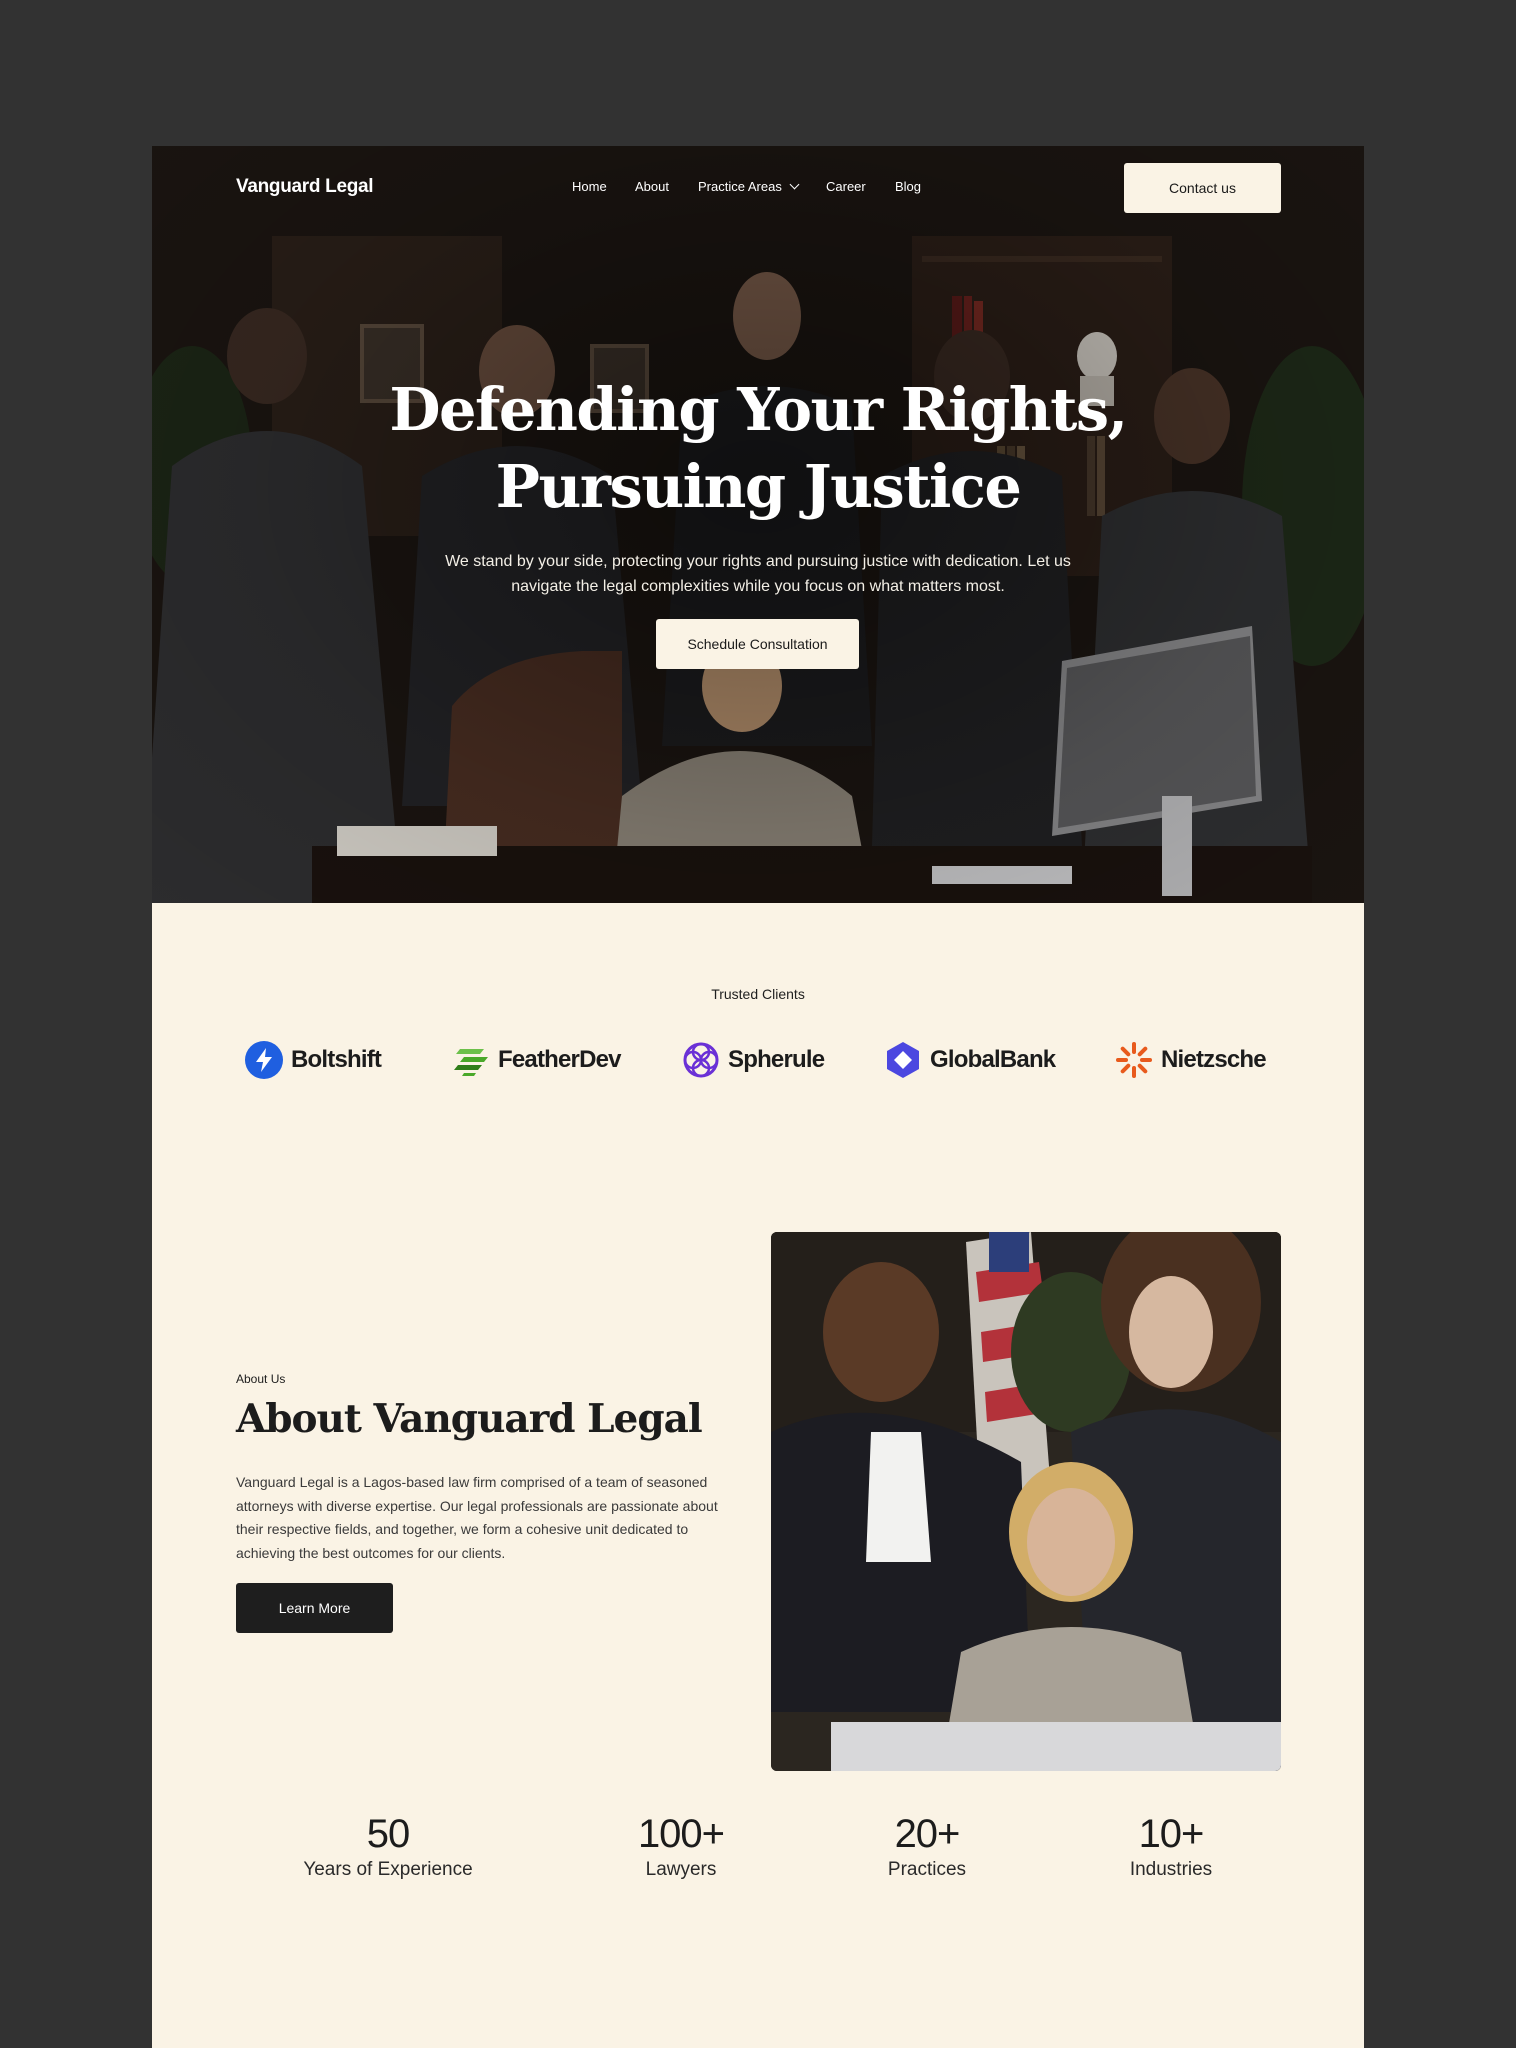 The image size is (1516, 2048). I want to click on stat-years: 50 Years of Experience, so click(388, 1847).